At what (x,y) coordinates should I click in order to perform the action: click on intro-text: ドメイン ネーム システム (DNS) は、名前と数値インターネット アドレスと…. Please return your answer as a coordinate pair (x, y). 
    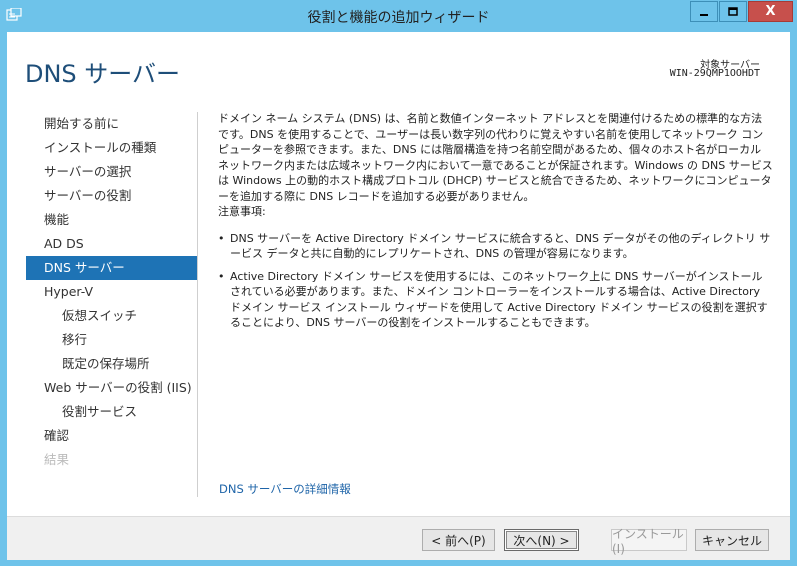
    Looking at the image, I should click on (495, 157).